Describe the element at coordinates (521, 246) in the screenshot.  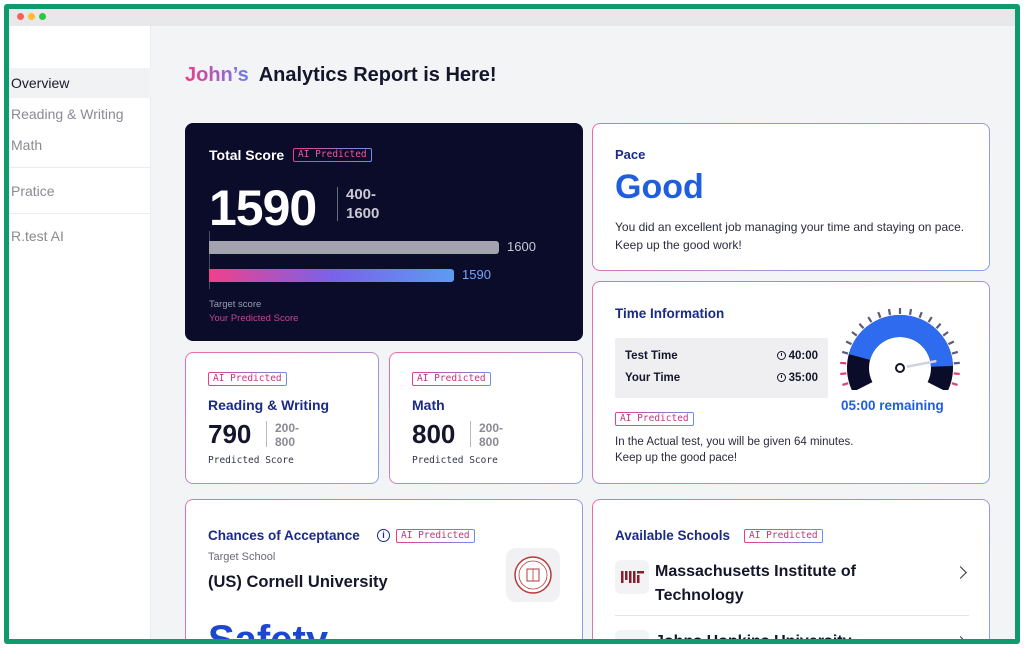
I see `target-score-bar-value: 1600` at that location.